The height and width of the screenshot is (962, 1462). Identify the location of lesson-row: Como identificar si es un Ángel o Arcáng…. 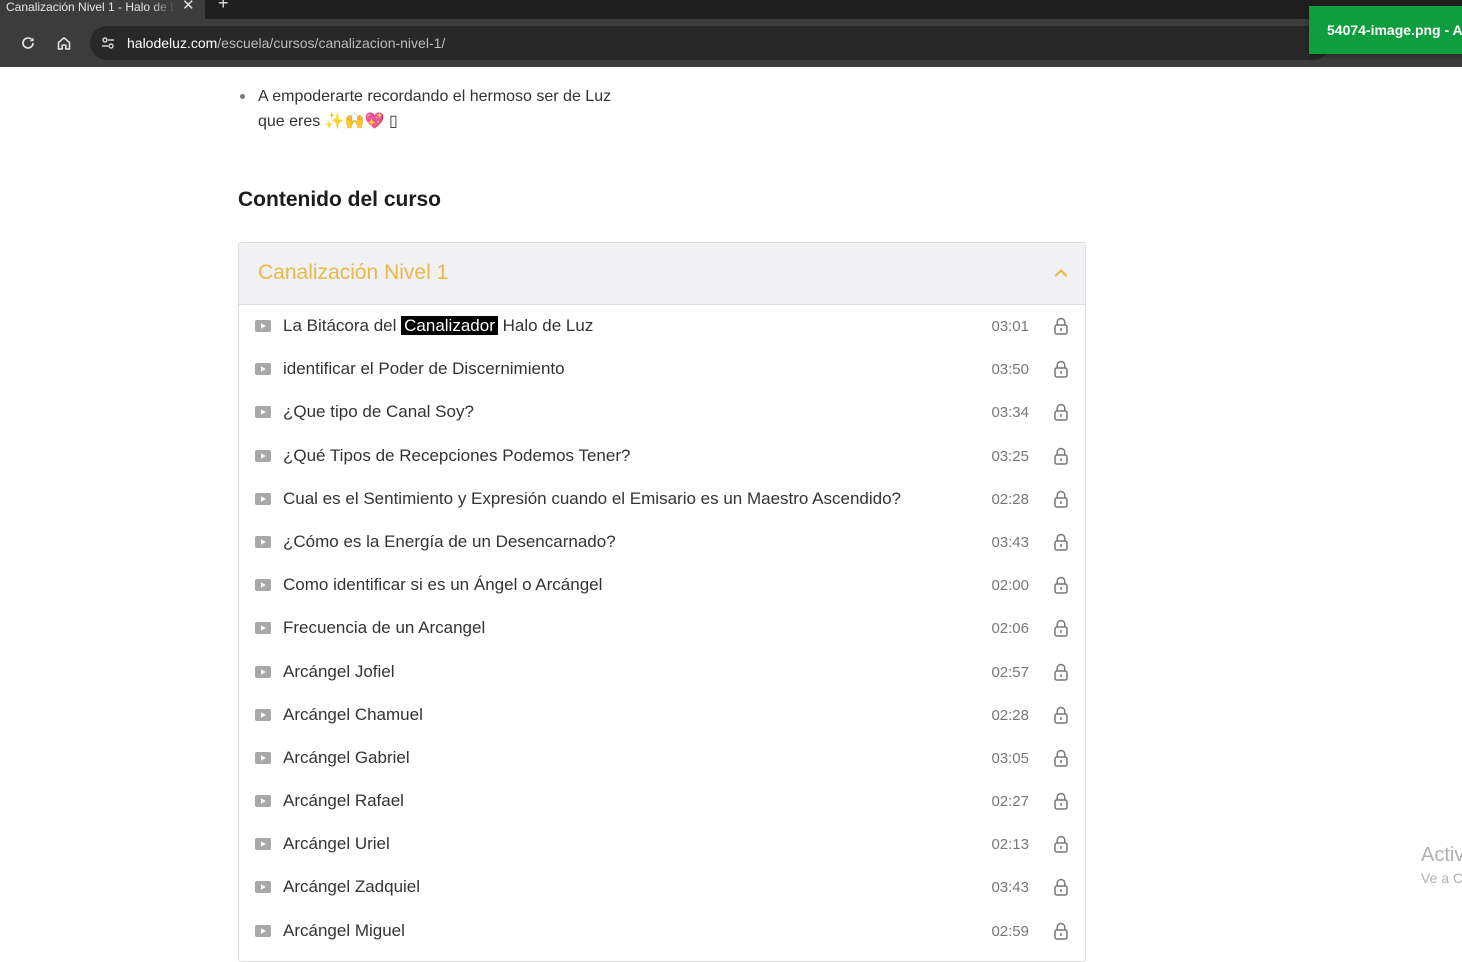
(662, 585).